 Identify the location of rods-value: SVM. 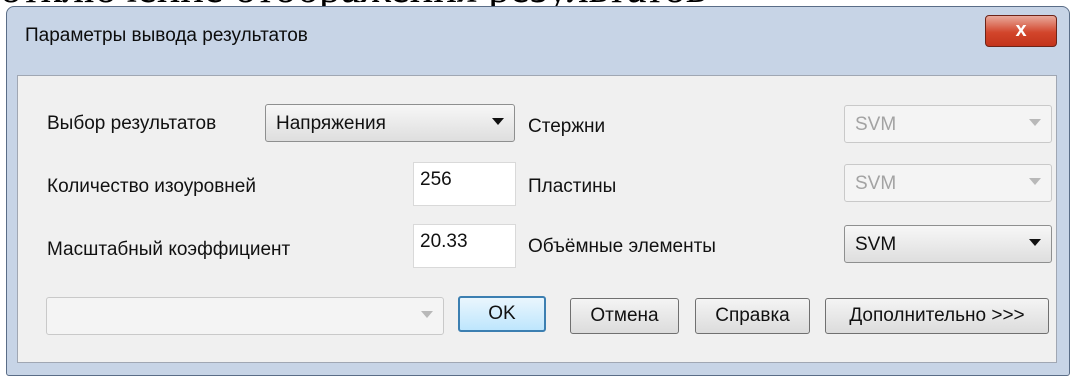
(876, 124).